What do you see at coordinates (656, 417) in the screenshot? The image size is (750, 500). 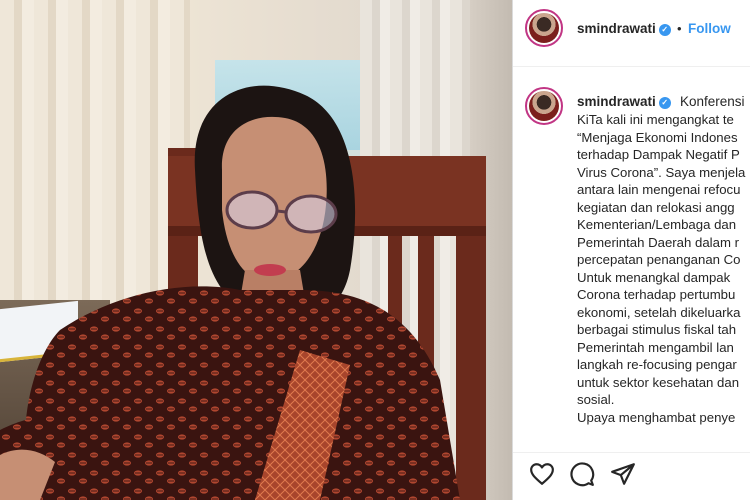 I see `caption-line: Upaya menghambat penye` at bounding box center [656, 417].